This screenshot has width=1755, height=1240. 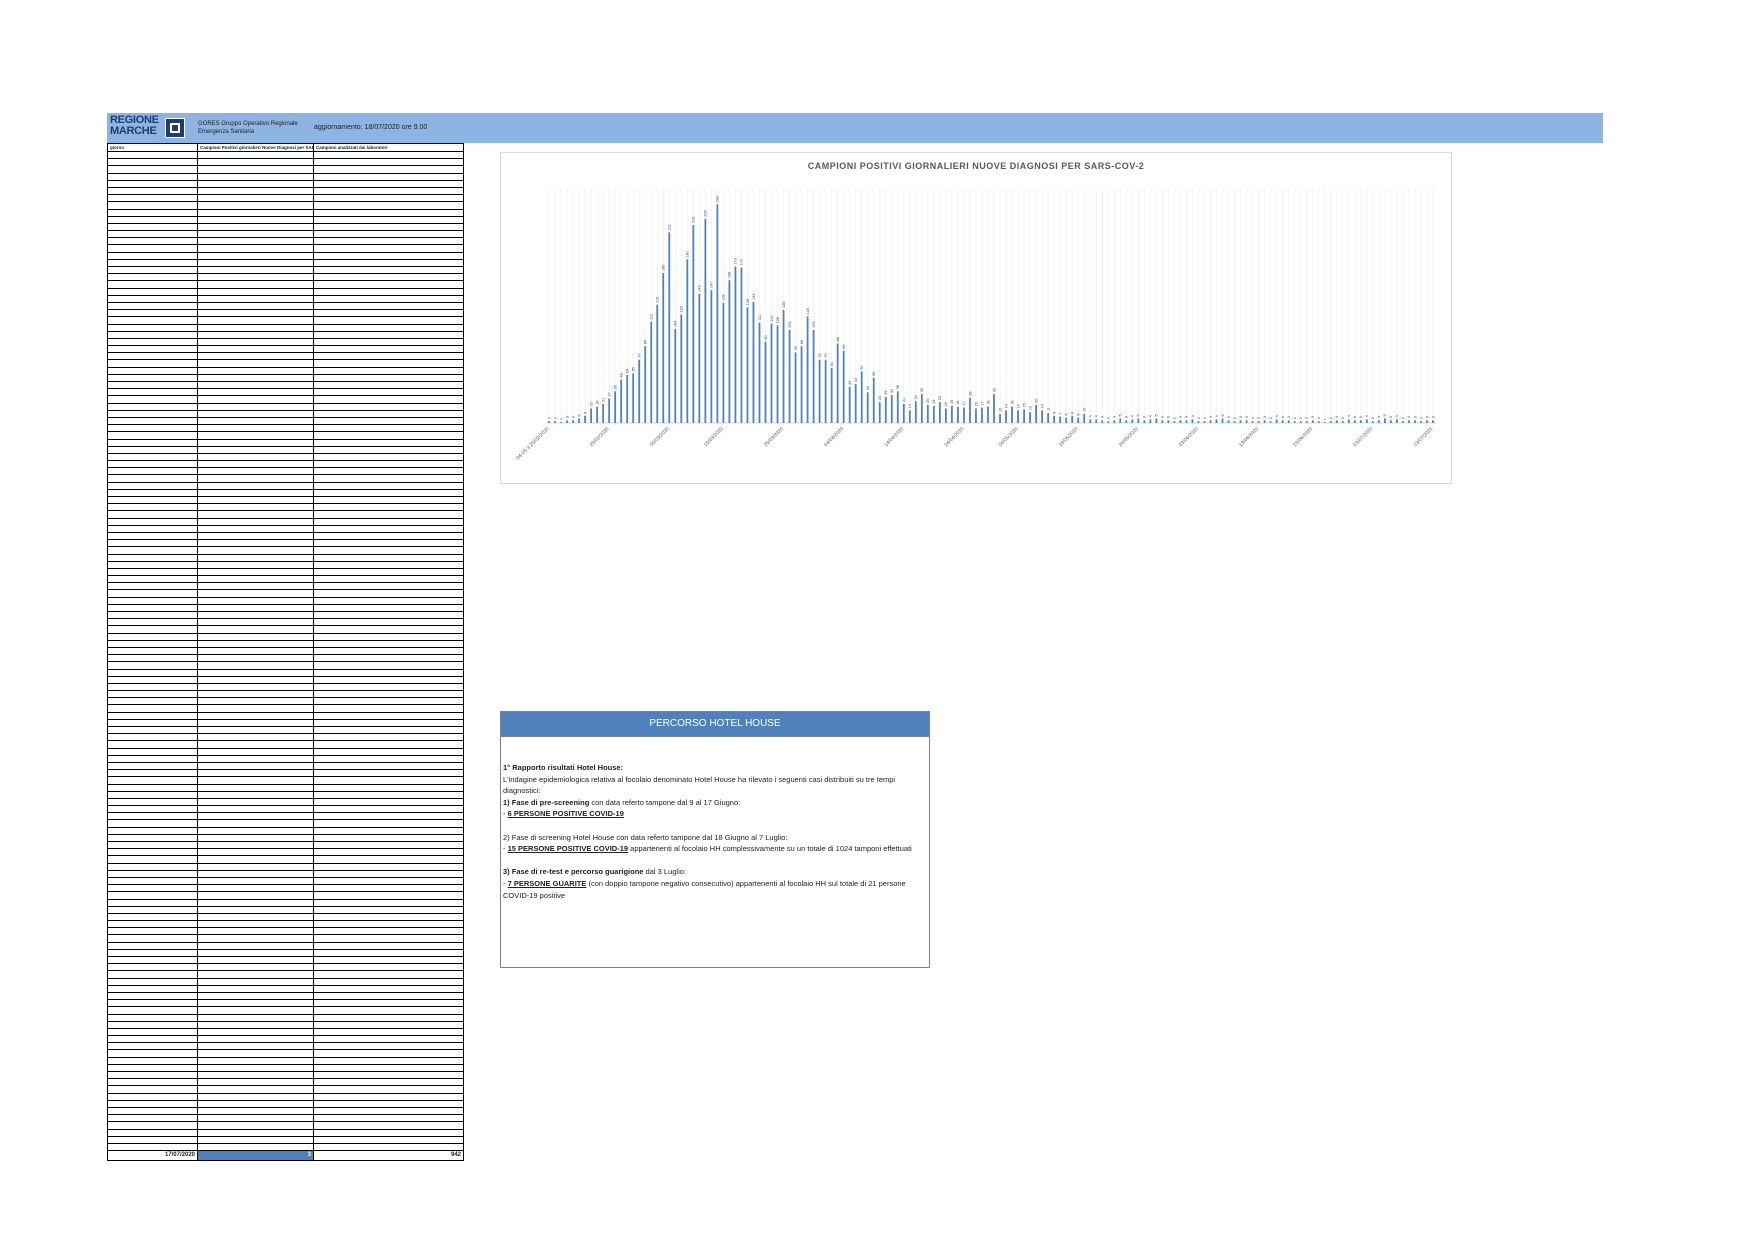 I want to click on chart-x-tick-label: 29/02/2020, so click(x=600, y=437).